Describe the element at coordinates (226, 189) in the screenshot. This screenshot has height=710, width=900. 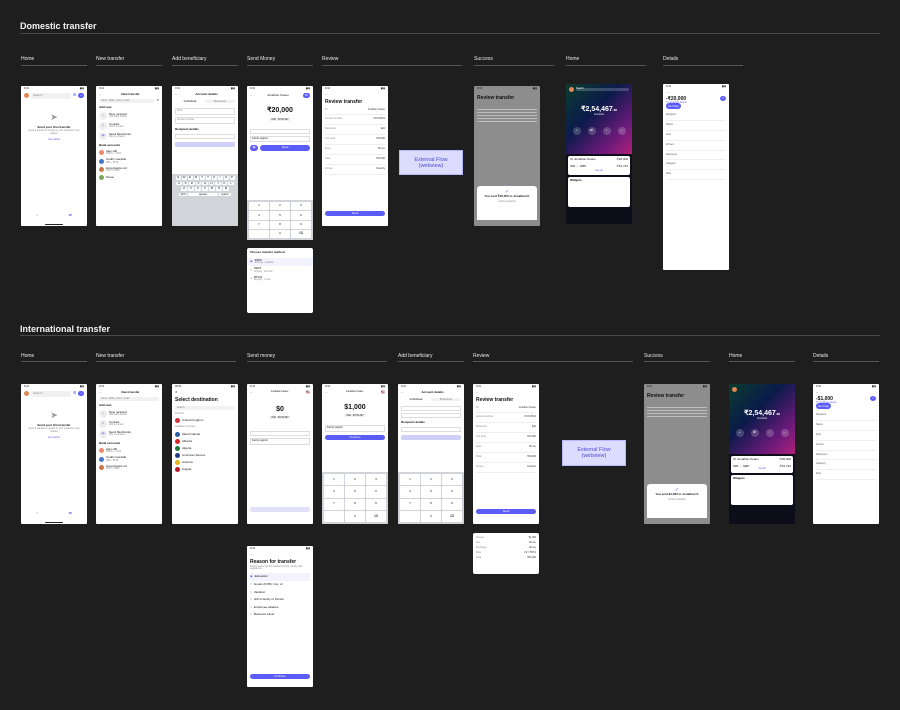
I see `keyboard-key: M` at that location.